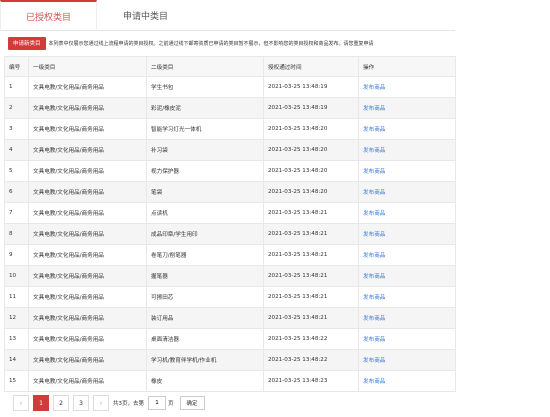 The width and height of the screenshot is (550, 417). What do you see at coordinates (407, 66) in the screenshot?
I see `header-operation: 操作` at bounding box center [407, 66].